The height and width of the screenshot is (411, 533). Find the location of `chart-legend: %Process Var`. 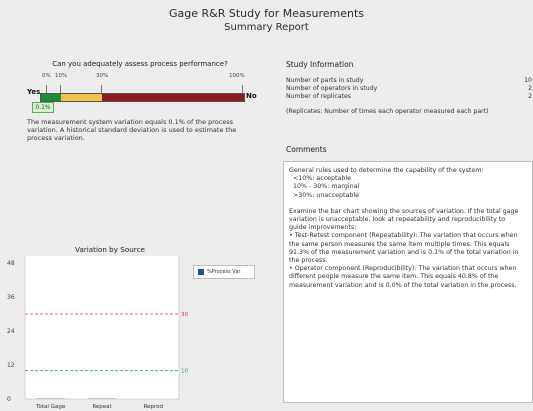

chart-legend: %Process Var is located at coordinates (224, 272).